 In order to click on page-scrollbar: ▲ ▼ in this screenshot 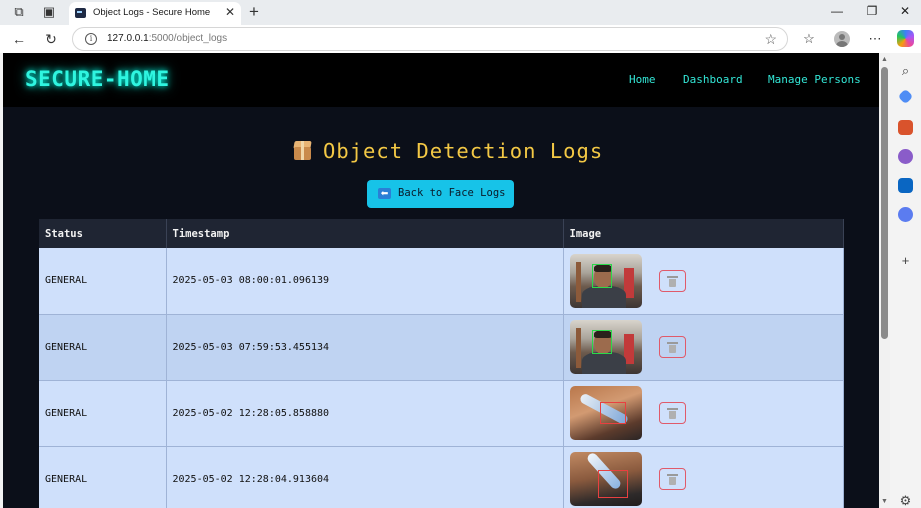, I will do `click(884, 280)`.